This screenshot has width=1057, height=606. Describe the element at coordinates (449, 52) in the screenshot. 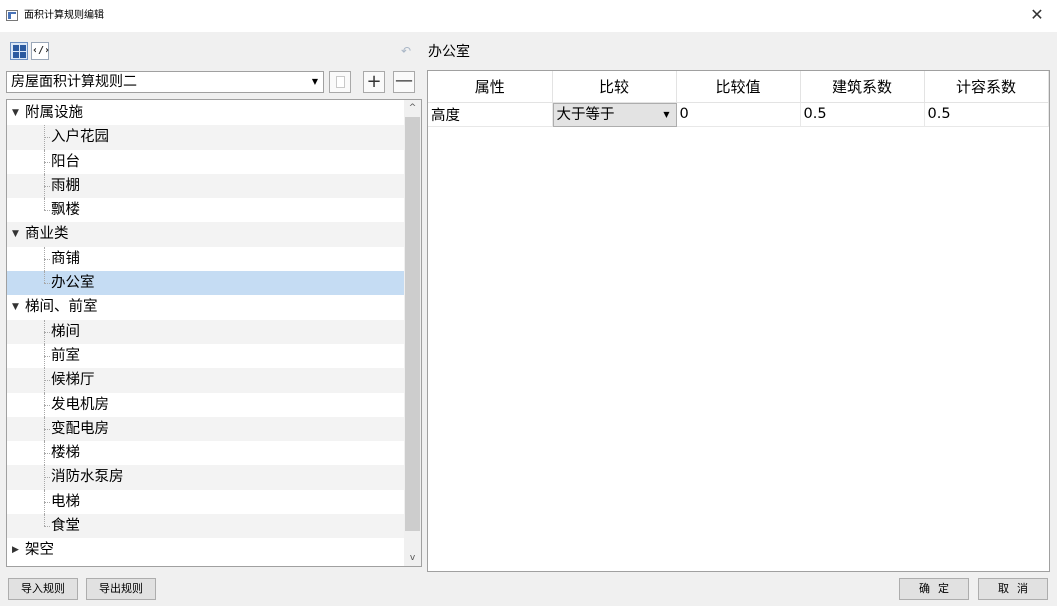

I see `selected-item-title: 办公室` at that location.